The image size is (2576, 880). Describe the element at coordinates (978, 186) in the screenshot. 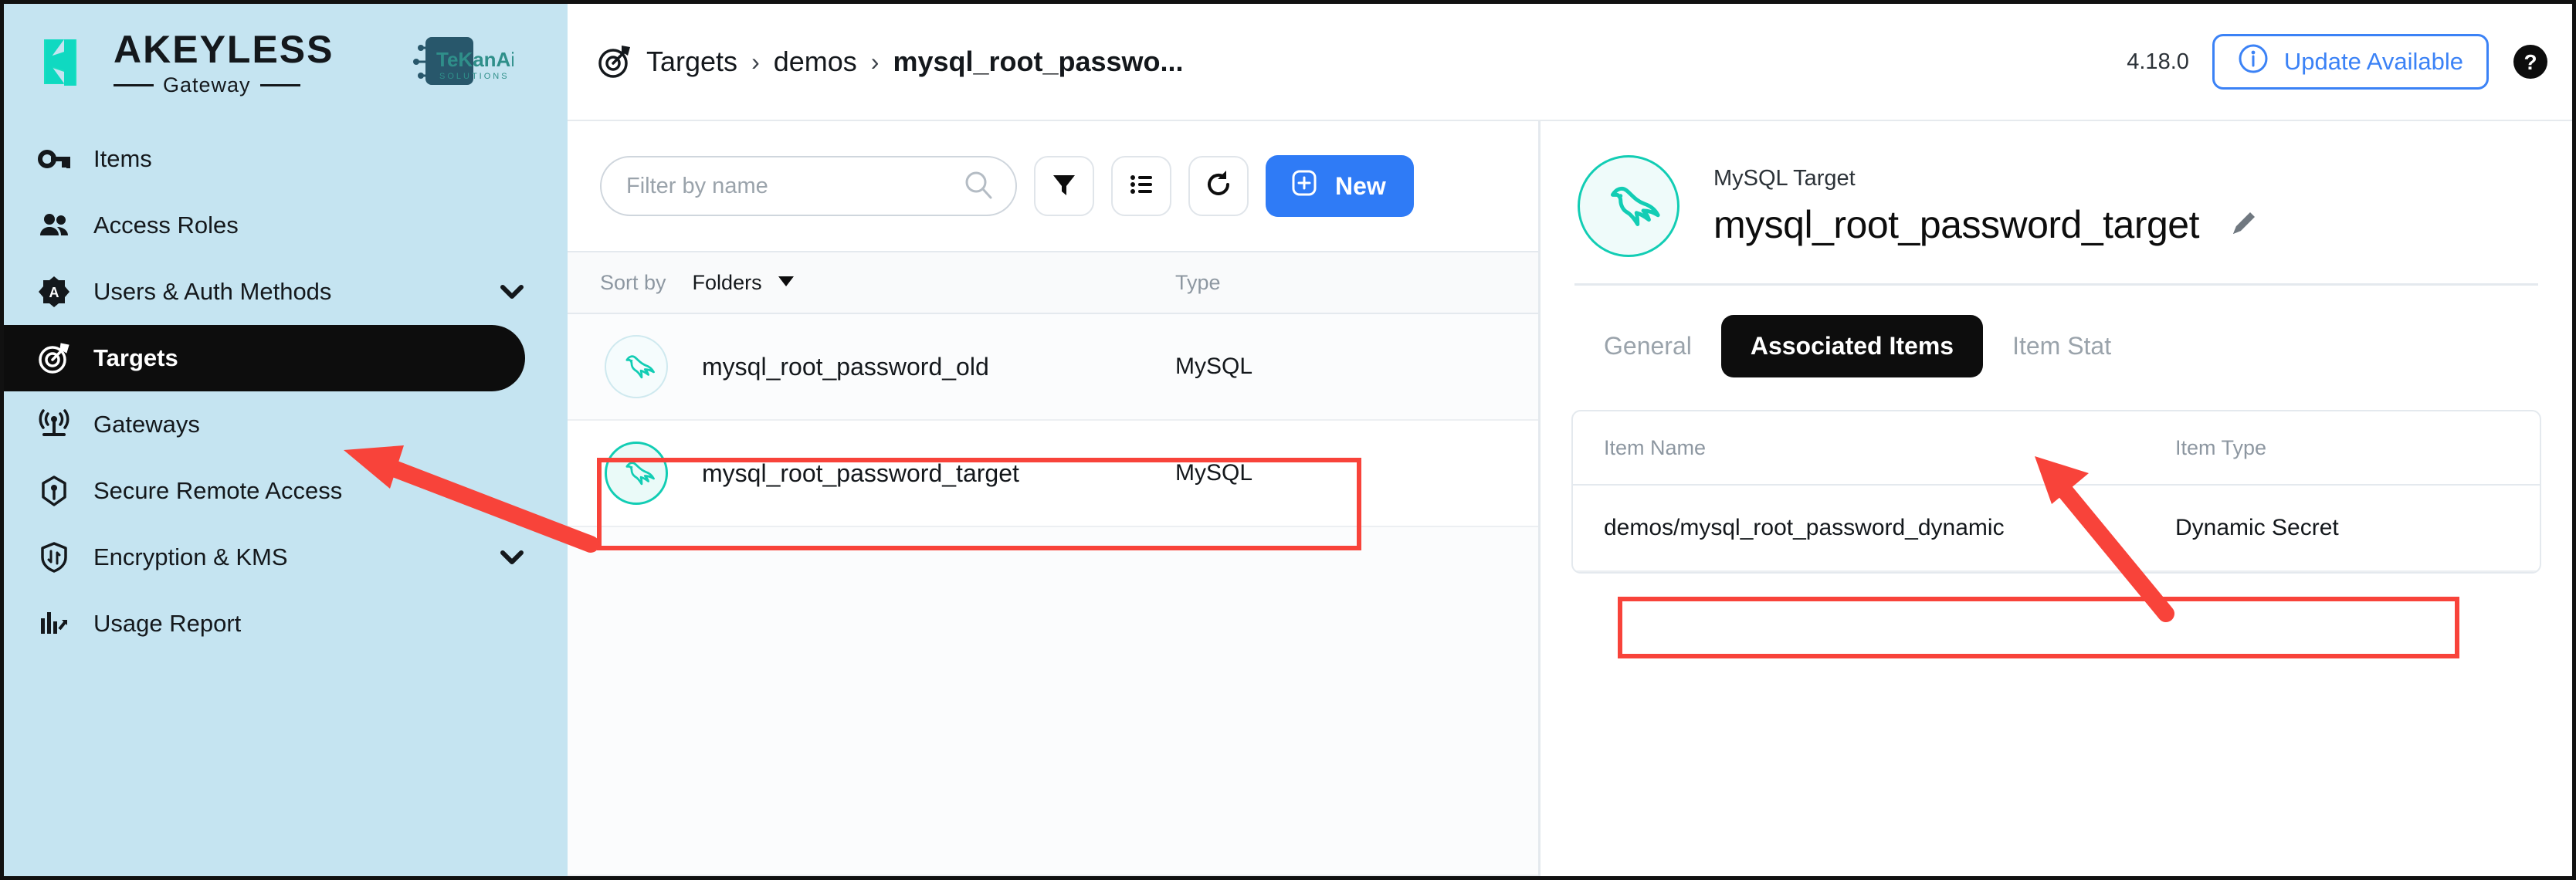

I see `search-icon` at that location.